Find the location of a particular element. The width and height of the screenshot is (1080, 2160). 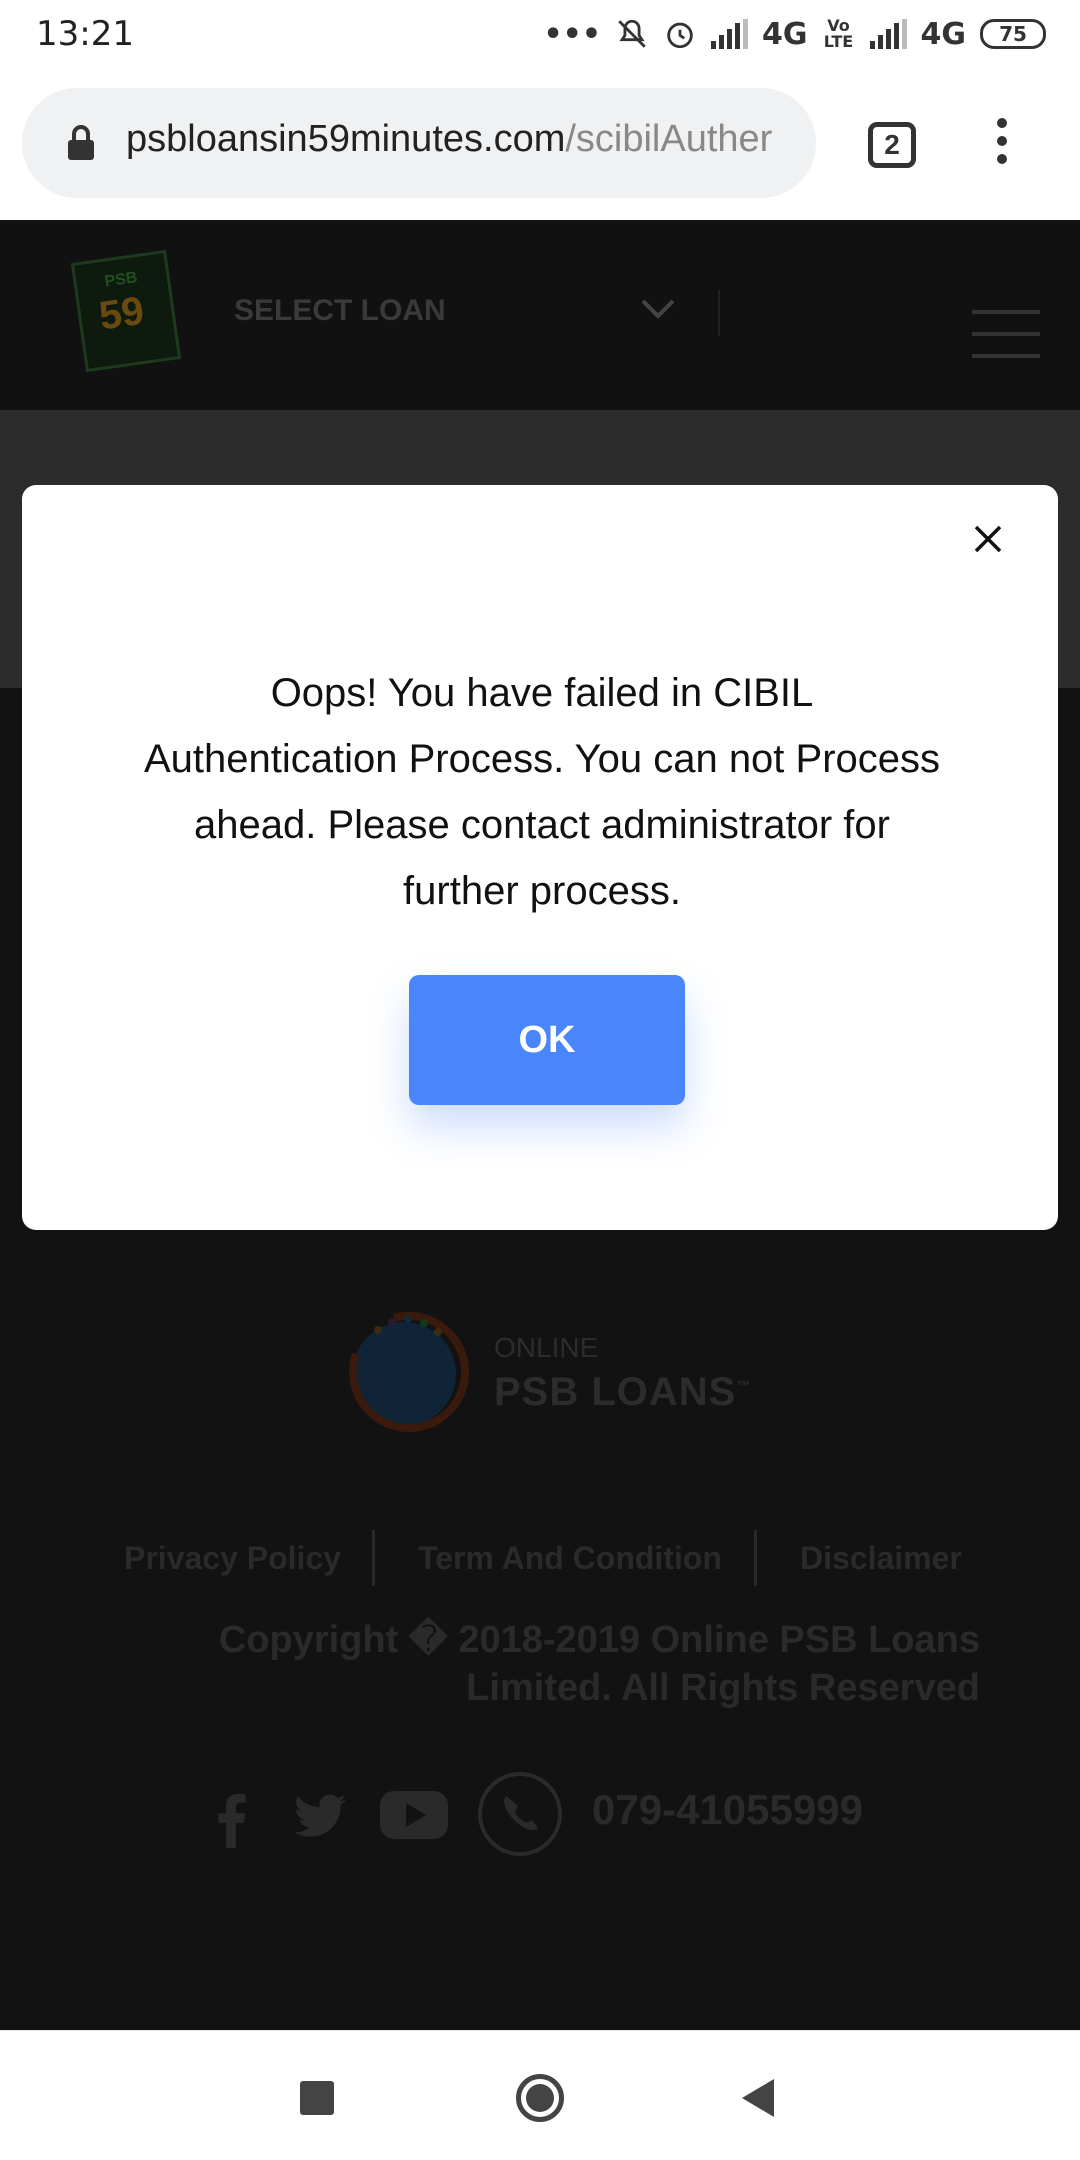

phone-icon is located at coordinates (520, 1814).